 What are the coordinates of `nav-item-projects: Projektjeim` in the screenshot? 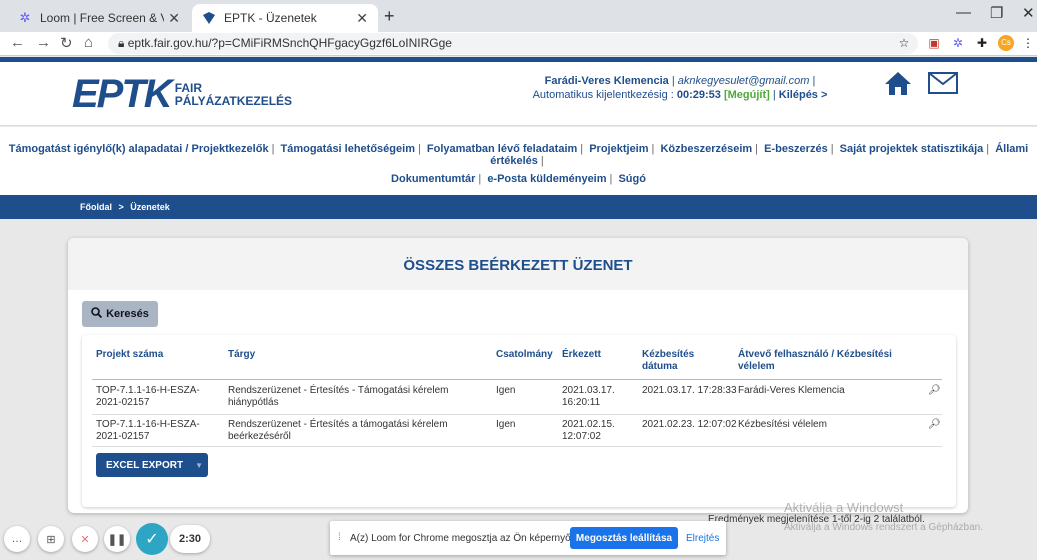 It's located at (618, 149).